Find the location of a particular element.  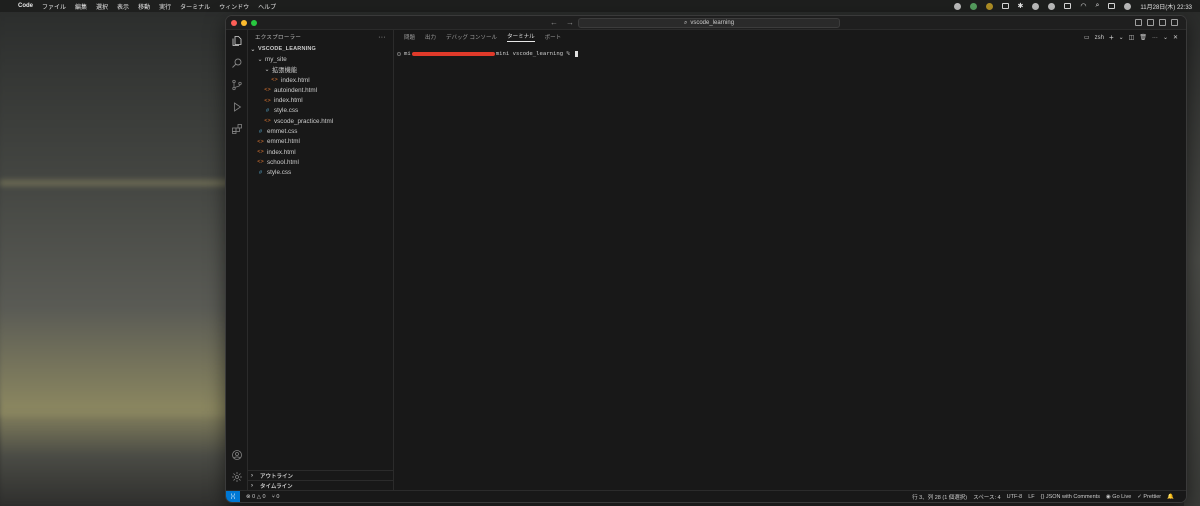

error-count: 0 is located at coordinates (254, 496).